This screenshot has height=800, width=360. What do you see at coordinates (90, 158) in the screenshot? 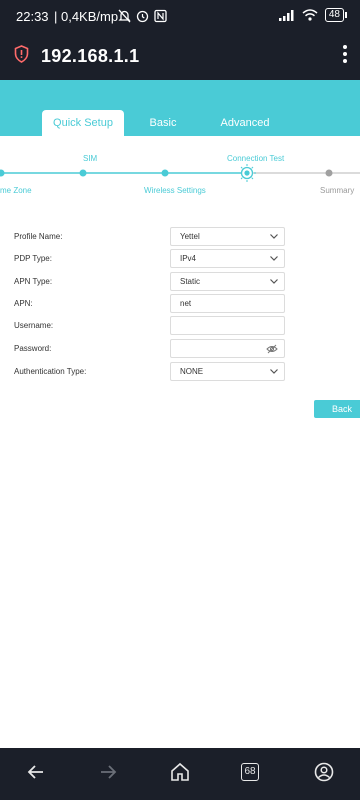
I see `step-label-sim: SIM` at bounding box center [90, 158].